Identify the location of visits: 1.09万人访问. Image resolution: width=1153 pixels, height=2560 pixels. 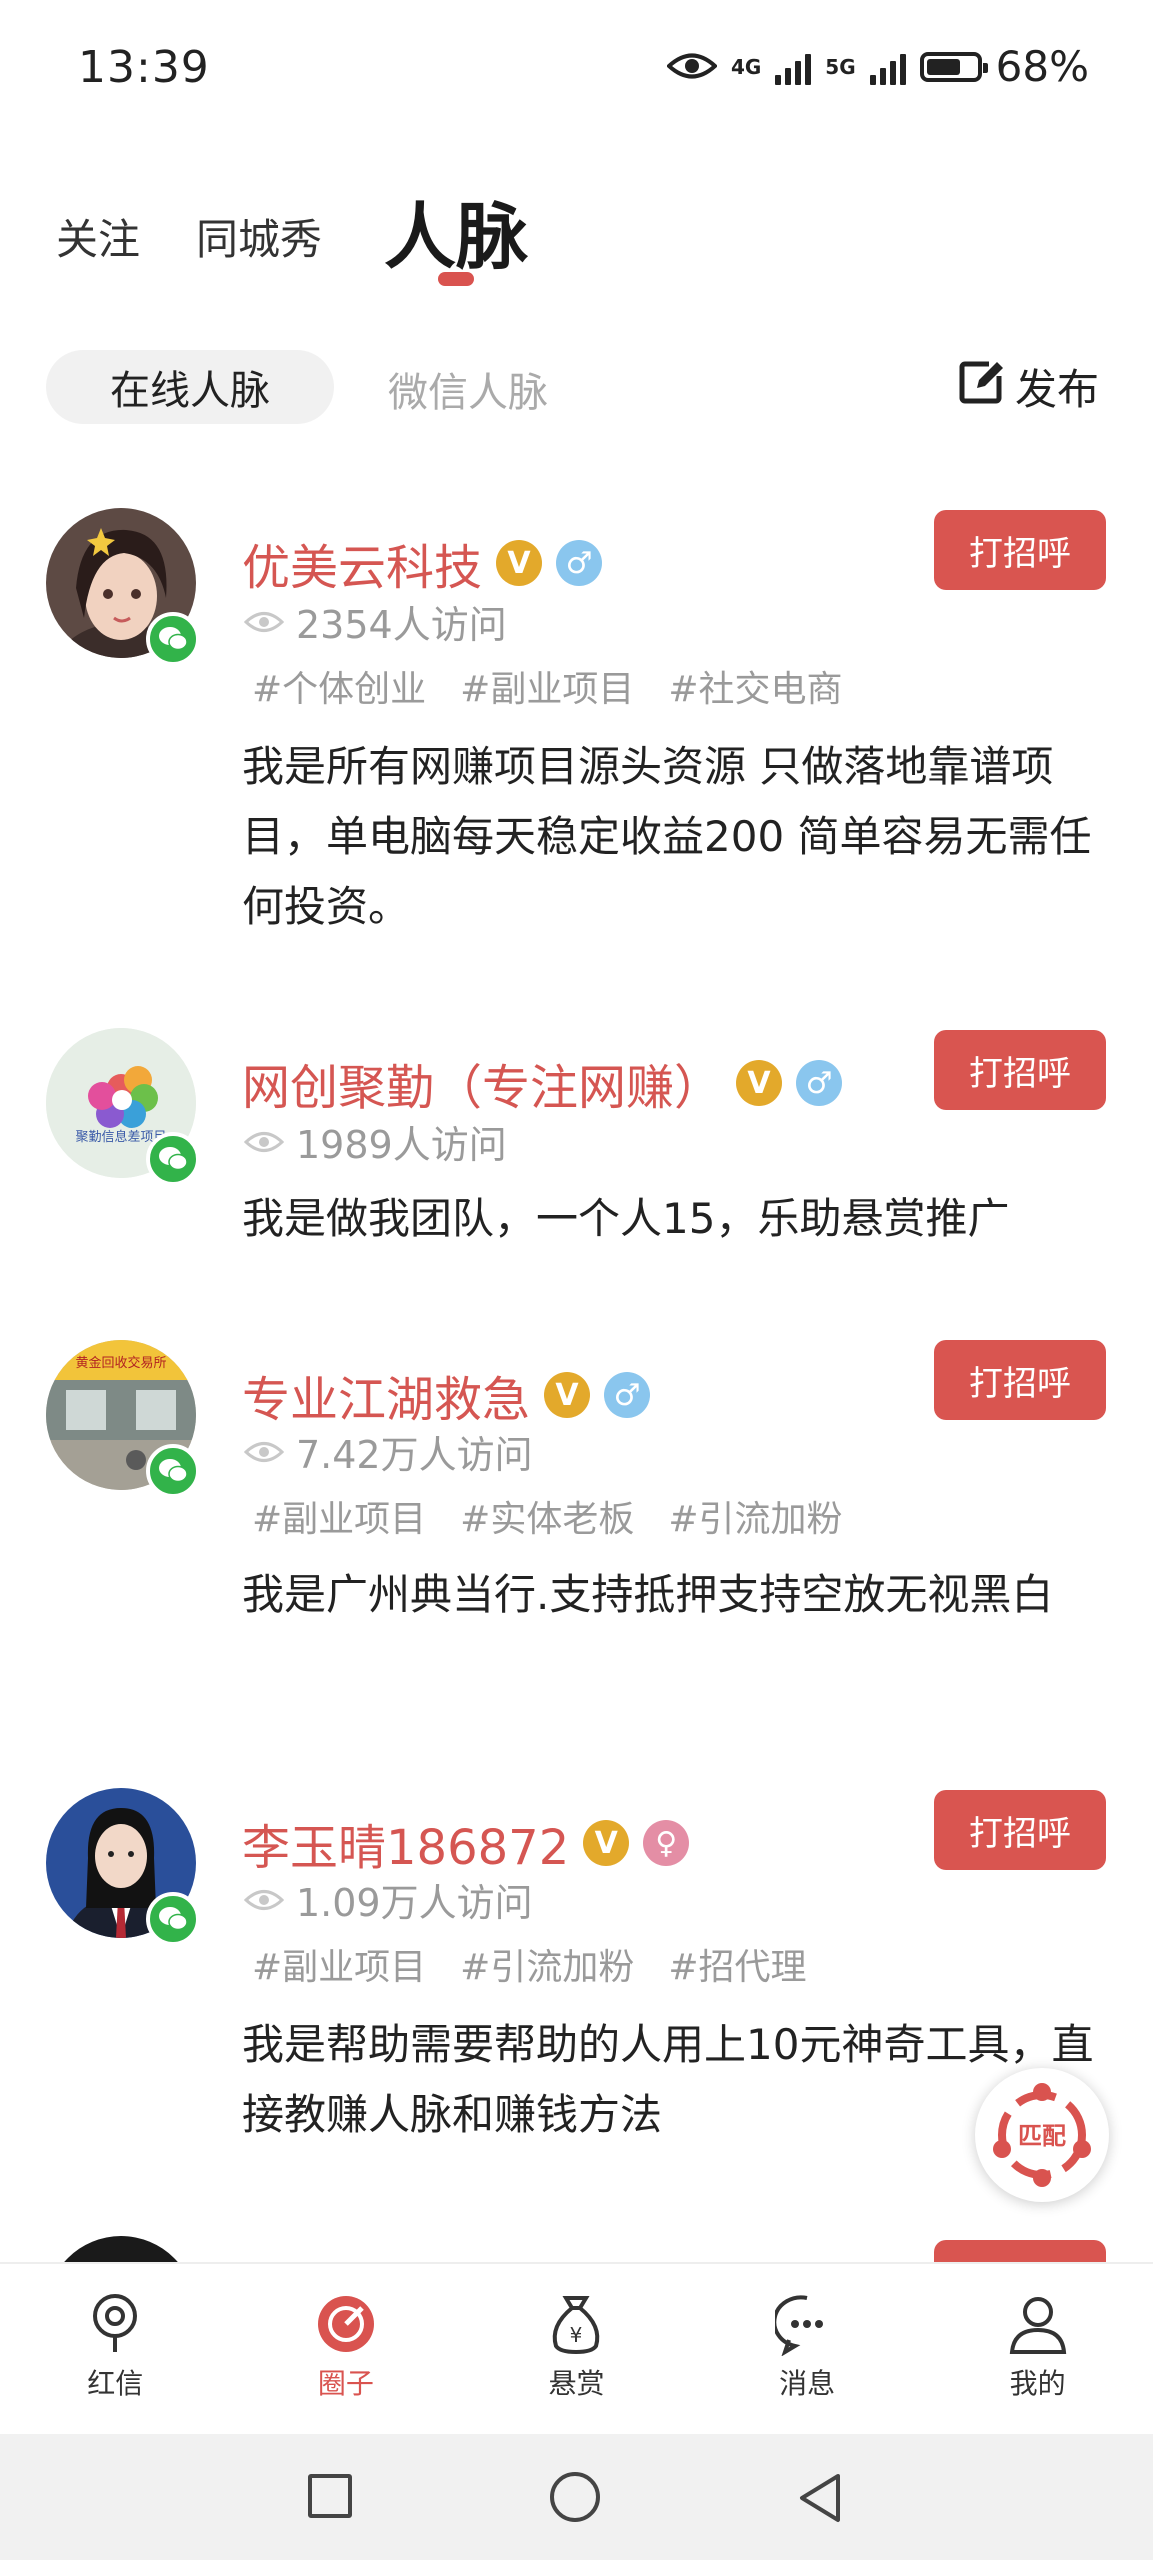
(388, 1899).